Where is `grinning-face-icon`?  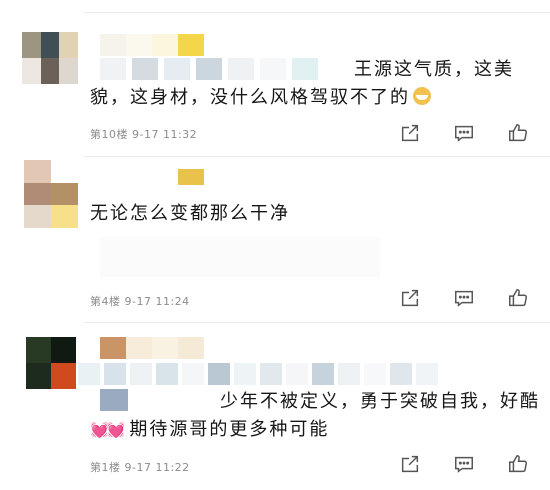 grinning-face-icon is located at coordinates (422, 96).